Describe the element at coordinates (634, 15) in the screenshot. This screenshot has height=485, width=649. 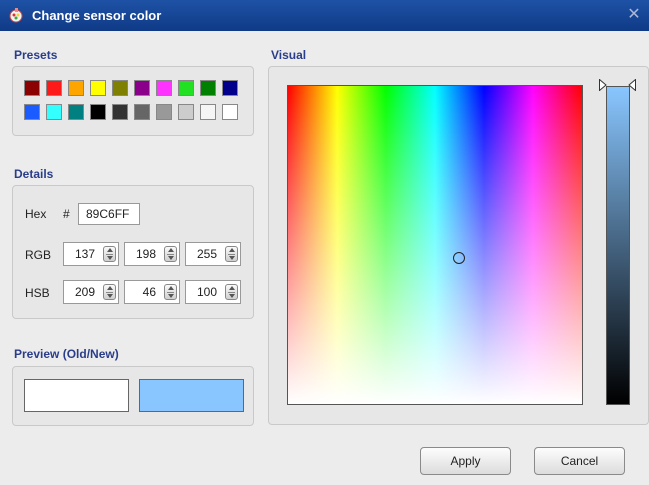
I see `close-icon: ✕` at that location.